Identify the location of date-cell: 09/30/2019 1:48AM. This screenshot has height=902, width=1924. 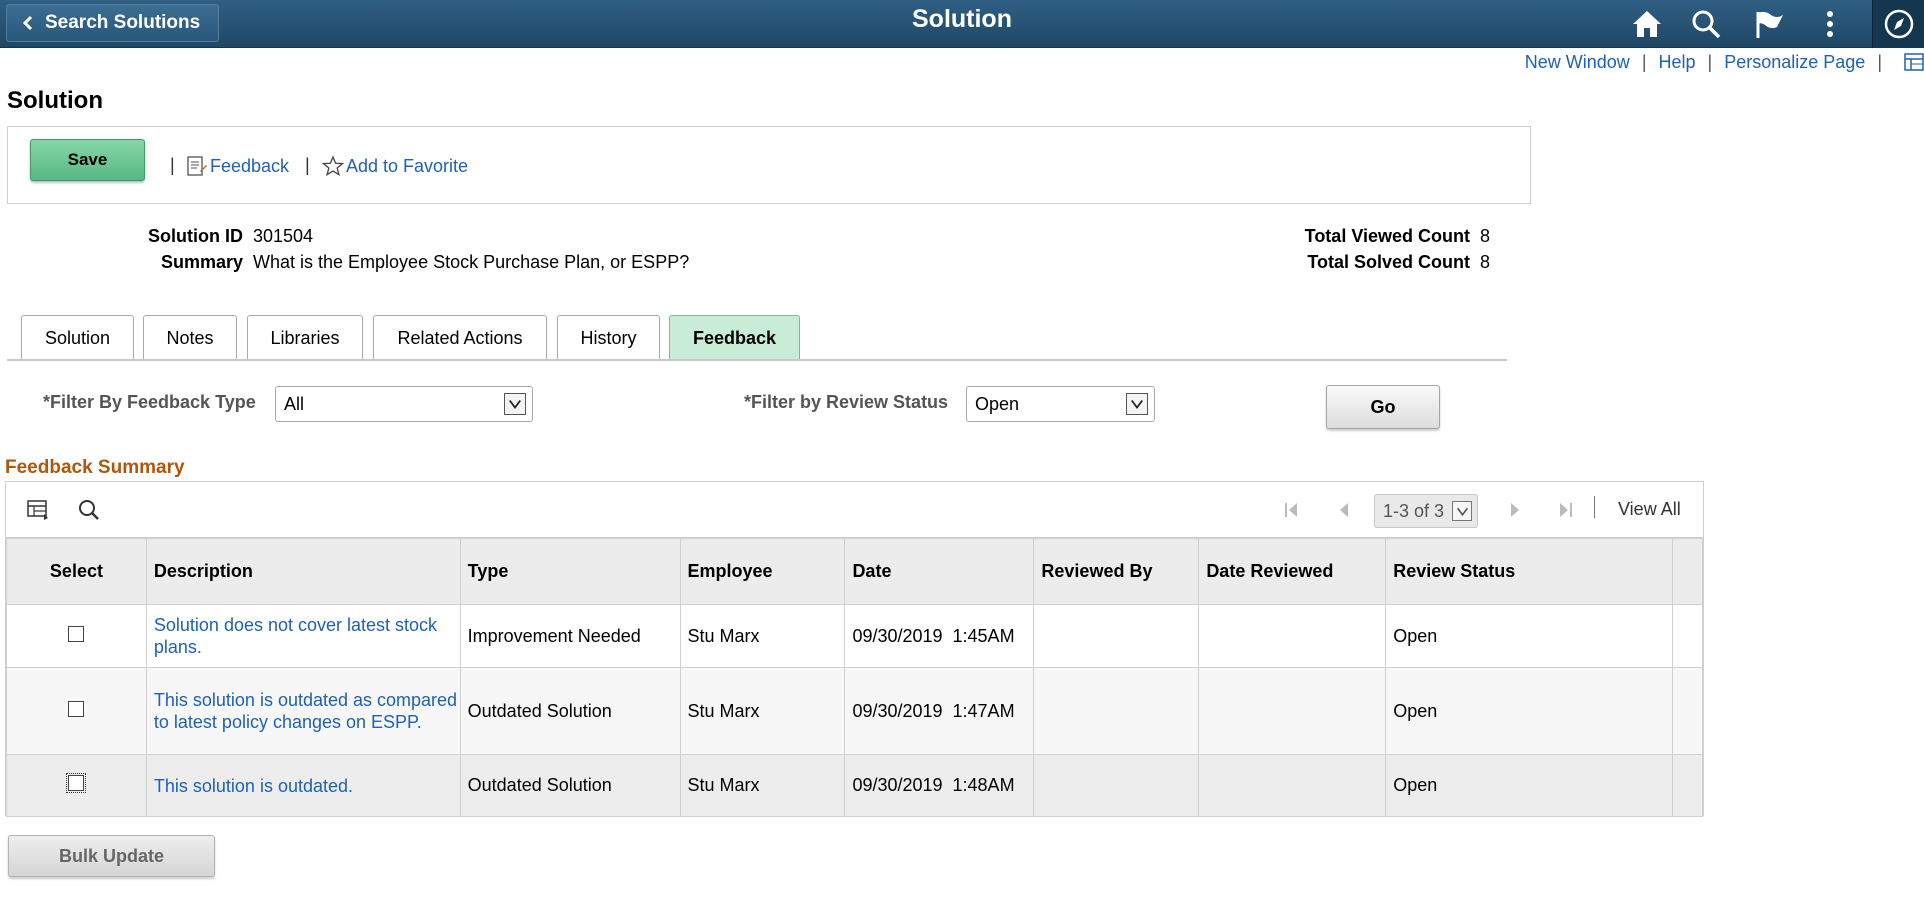
(939, 785).